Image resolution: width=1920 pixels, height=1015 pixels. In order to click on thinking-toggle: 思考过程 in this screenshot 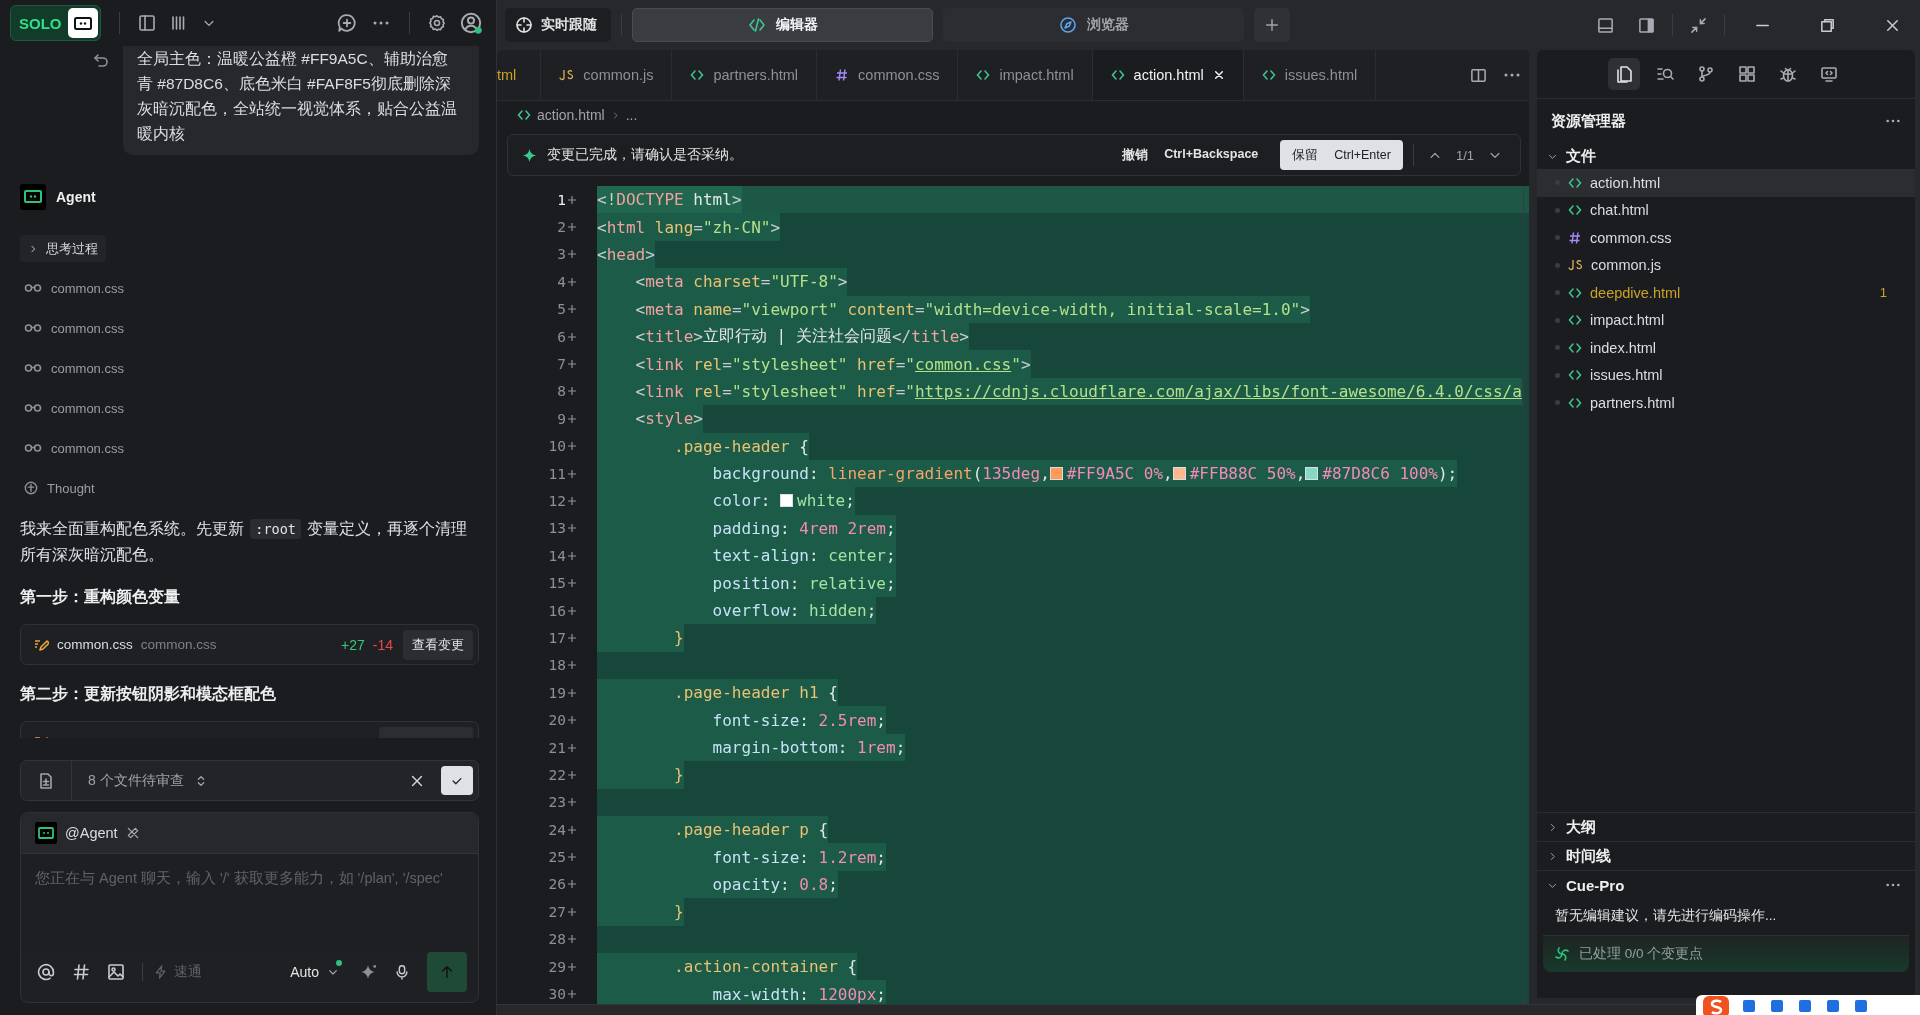, I will do `click(63, 248)`.